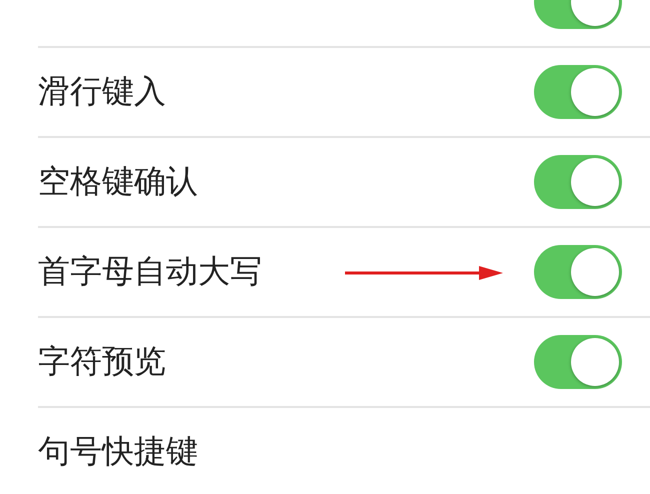 The height and width of the screenshot is (494, 650). What do you see at coordinates (118, 181) in the screenshot?
I see `setting-label: 空格键确认` at bounding box center [118, 181].